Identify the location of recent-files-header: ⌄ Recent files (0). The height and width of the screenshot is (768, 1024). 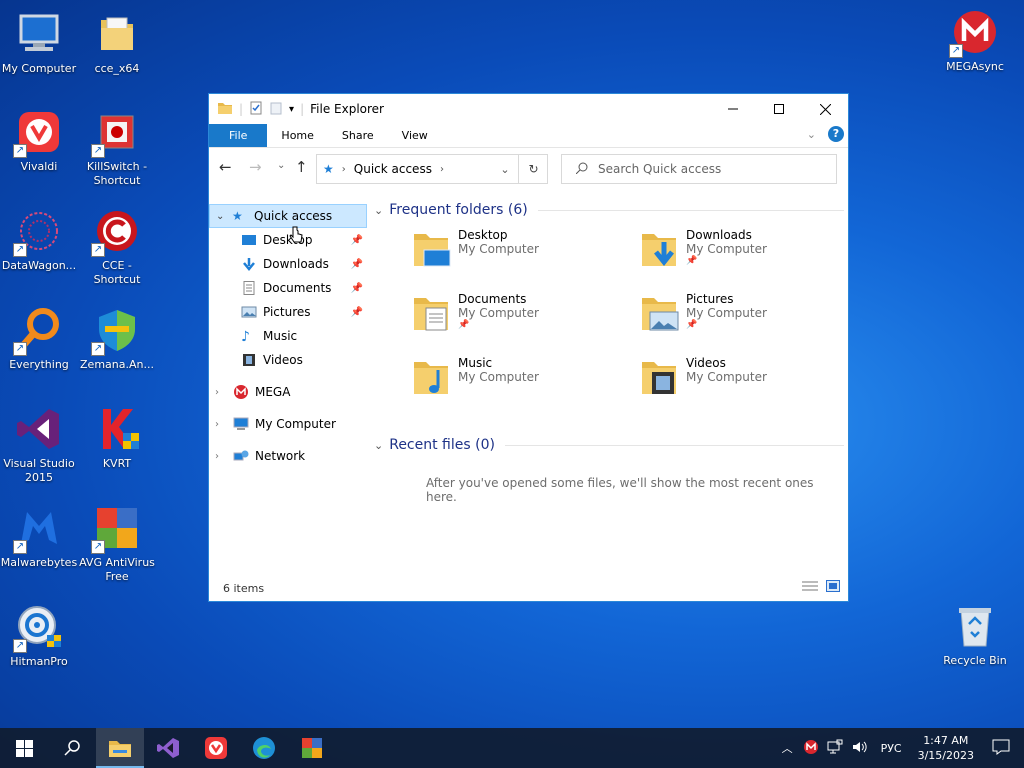
(609, 445).